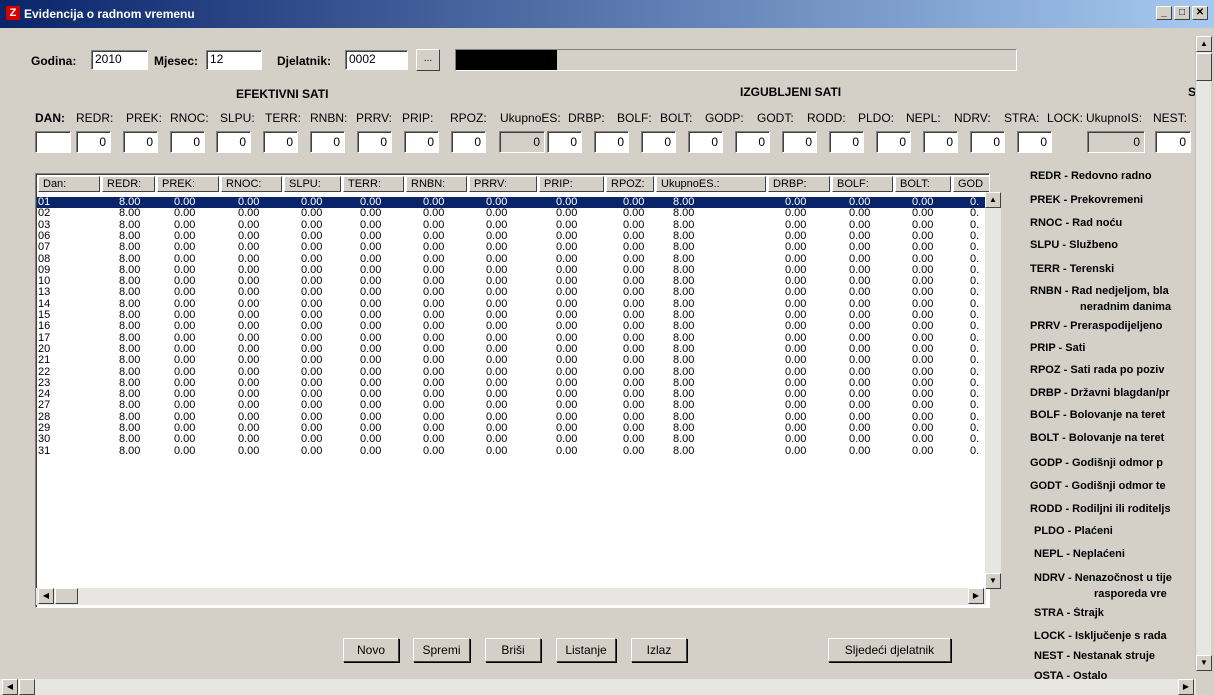 Image resolution: width=1214 pixels, height=695 pixels. Describe the element at coordinates (511, 596) in the screenshot. I see `grid-horizontal-scrollbar: ◀ ▶` at that location.